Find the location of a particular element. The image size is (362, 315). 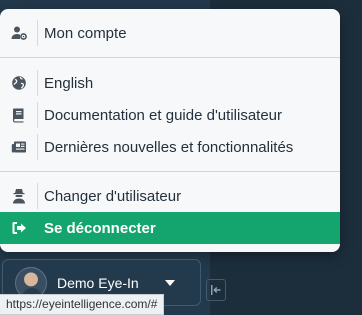

collapse-sidebar-button is located at coordinates (216, 290).